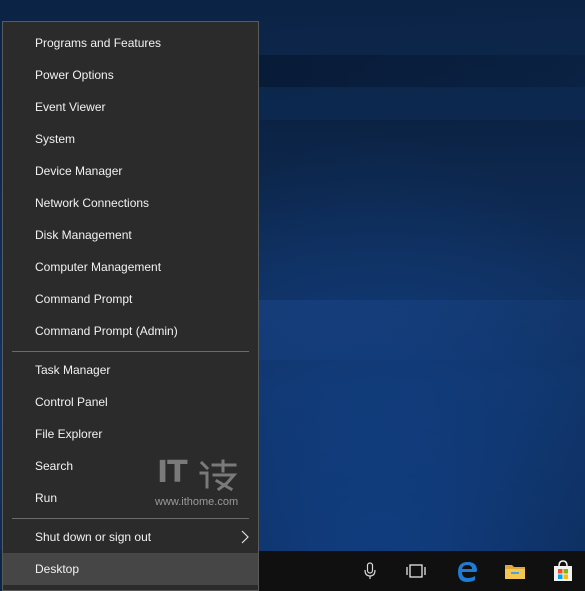  What do you see at coordinates (130, 107) in the screenshot?
I see `menu-item-event-viewer: Event Viewer` at bounding box center [130, 107].